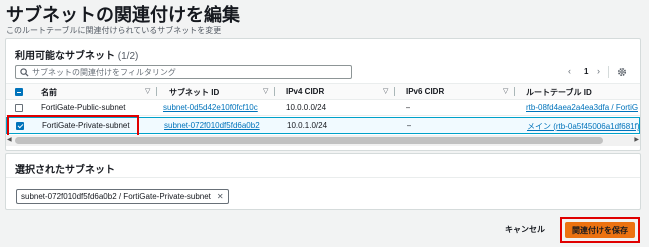  Describe the element at coordinates (65, 56) in the screenshot. I see `available-subnets-title: 利用可能なサブネット` at that location.